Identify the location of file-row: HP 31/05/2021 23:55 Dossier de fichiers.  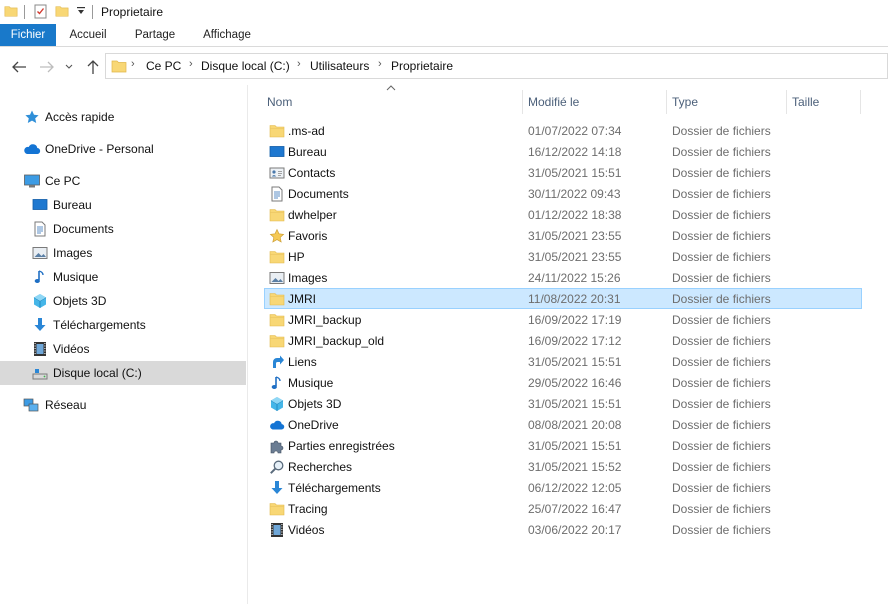
(563, 256).